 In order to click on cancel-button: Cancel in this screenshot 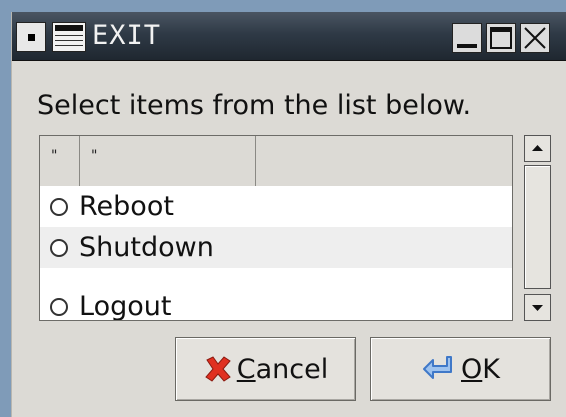, I will do `click(265, 369)`.